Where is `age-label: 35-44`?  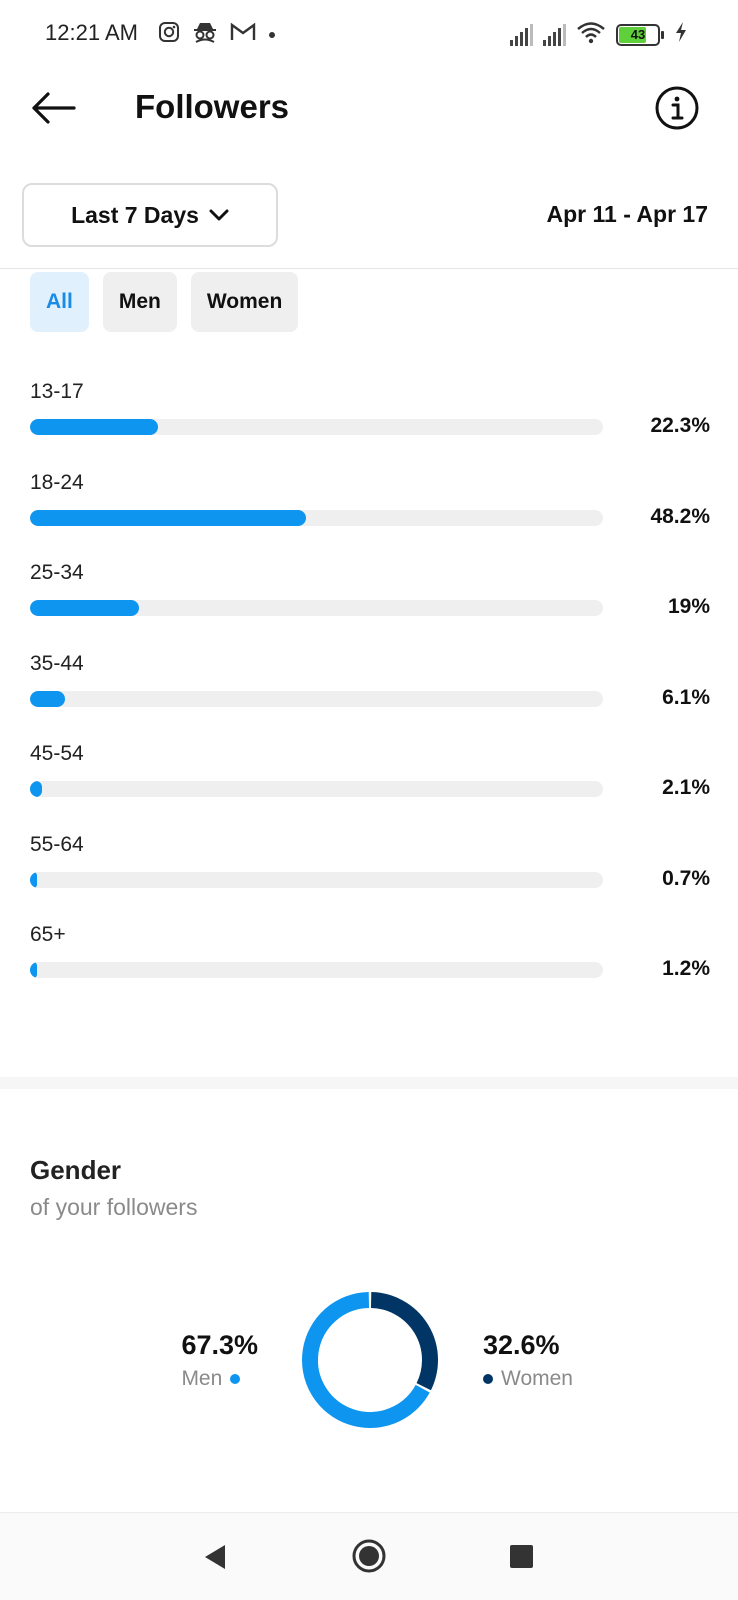
age-label: 35-44 is located at coordinates (57, 663).